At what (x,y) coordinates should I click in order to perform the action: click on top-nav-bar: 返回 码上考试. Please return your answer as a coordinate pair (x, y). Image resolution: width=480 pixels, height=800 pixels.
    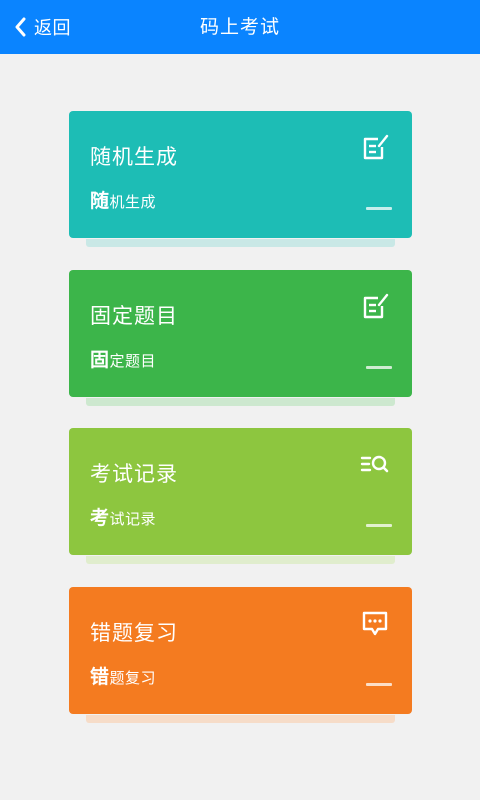
    Looking at the image, I should click on (240, 27).